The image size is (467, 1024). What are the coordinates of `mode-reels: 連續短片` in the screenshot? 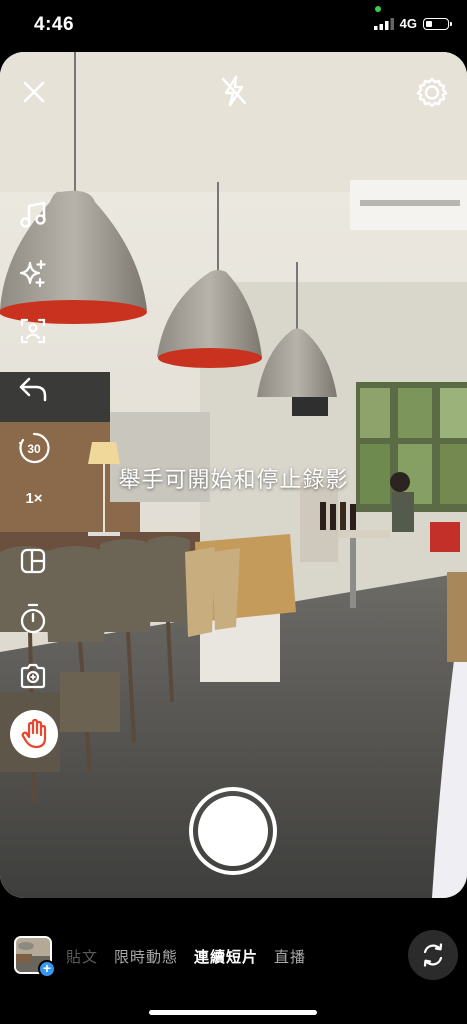 It's located at (226, 956).